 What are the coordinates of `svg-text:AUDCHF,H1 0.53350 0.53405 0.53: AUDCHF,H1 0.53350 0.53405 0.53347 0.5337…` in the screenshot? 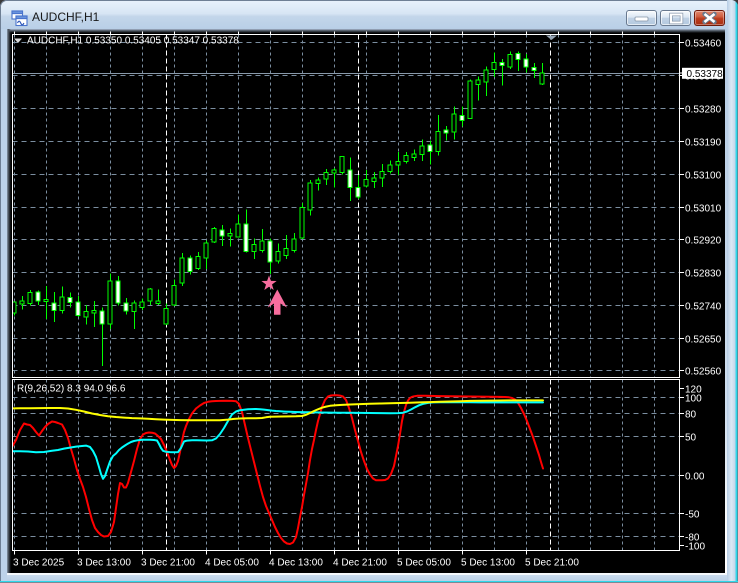 It's located at (133, 41).